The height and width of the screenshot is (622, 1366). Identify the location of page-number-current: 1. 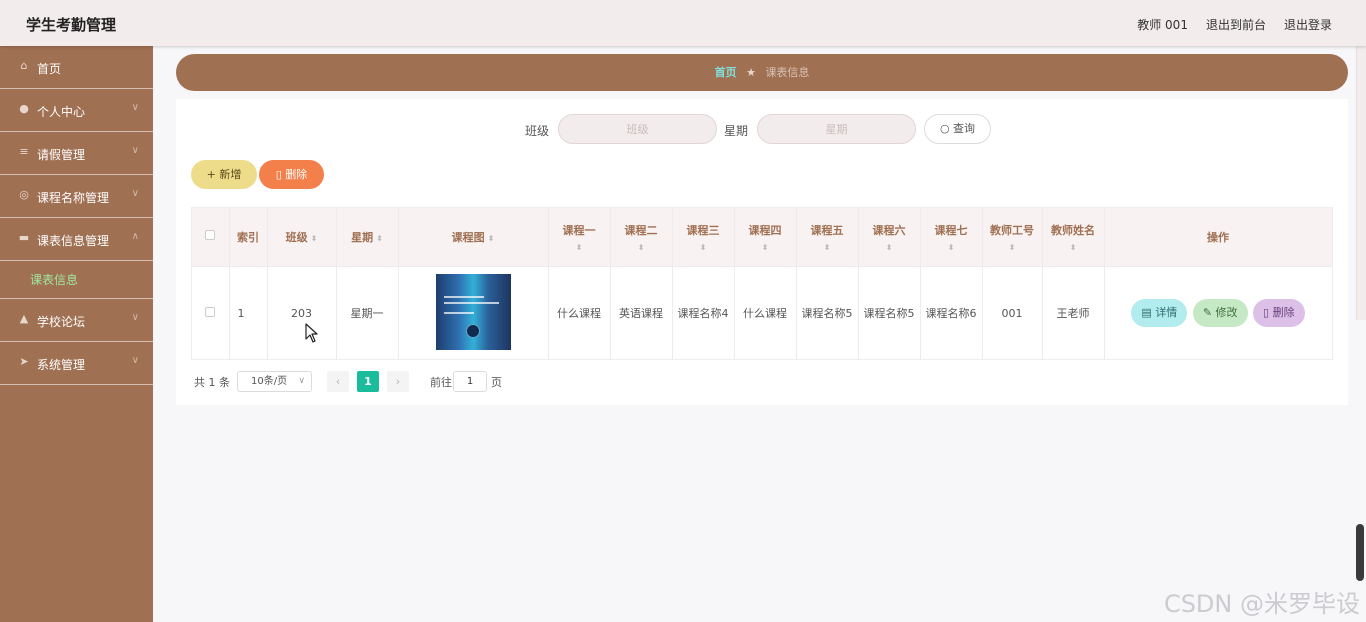
(368, 381).